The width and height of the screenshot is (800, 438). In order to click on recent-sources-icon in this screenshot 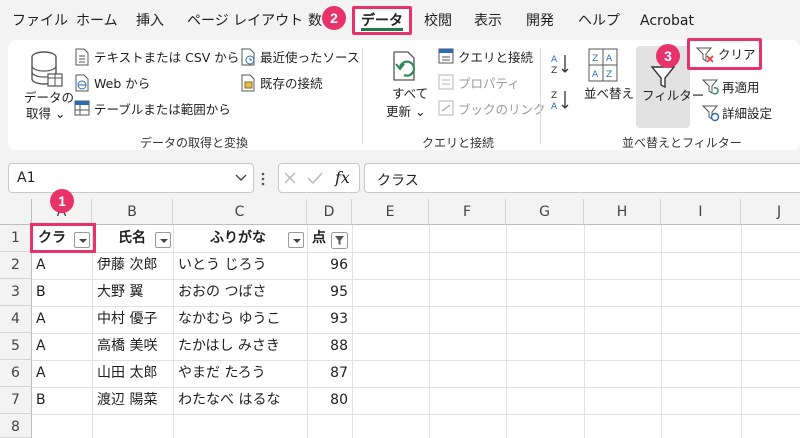, I will do `click(248, 57)`.